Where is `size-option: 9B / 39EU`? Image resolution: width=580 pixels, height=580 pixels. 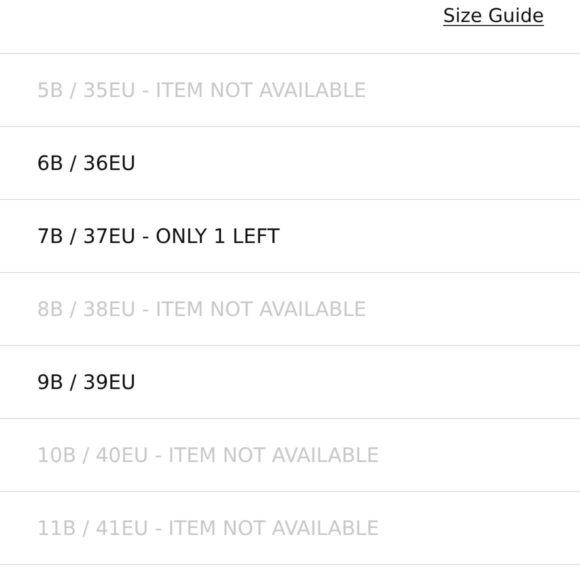 size-option: 9B / 39EU is located at coordinates (290, 382).